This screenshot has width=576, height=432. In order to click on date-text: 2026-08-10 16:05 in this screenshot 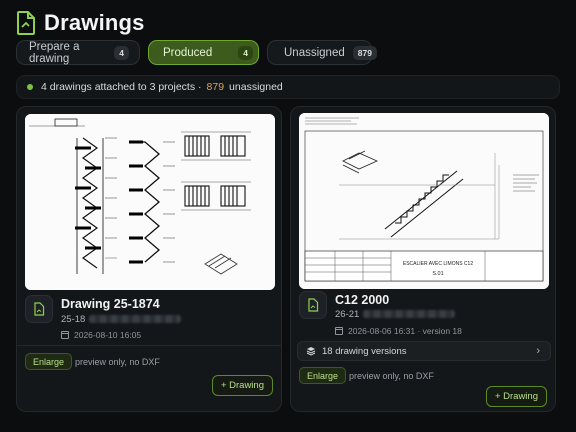, I will do `click(108, 335)`.